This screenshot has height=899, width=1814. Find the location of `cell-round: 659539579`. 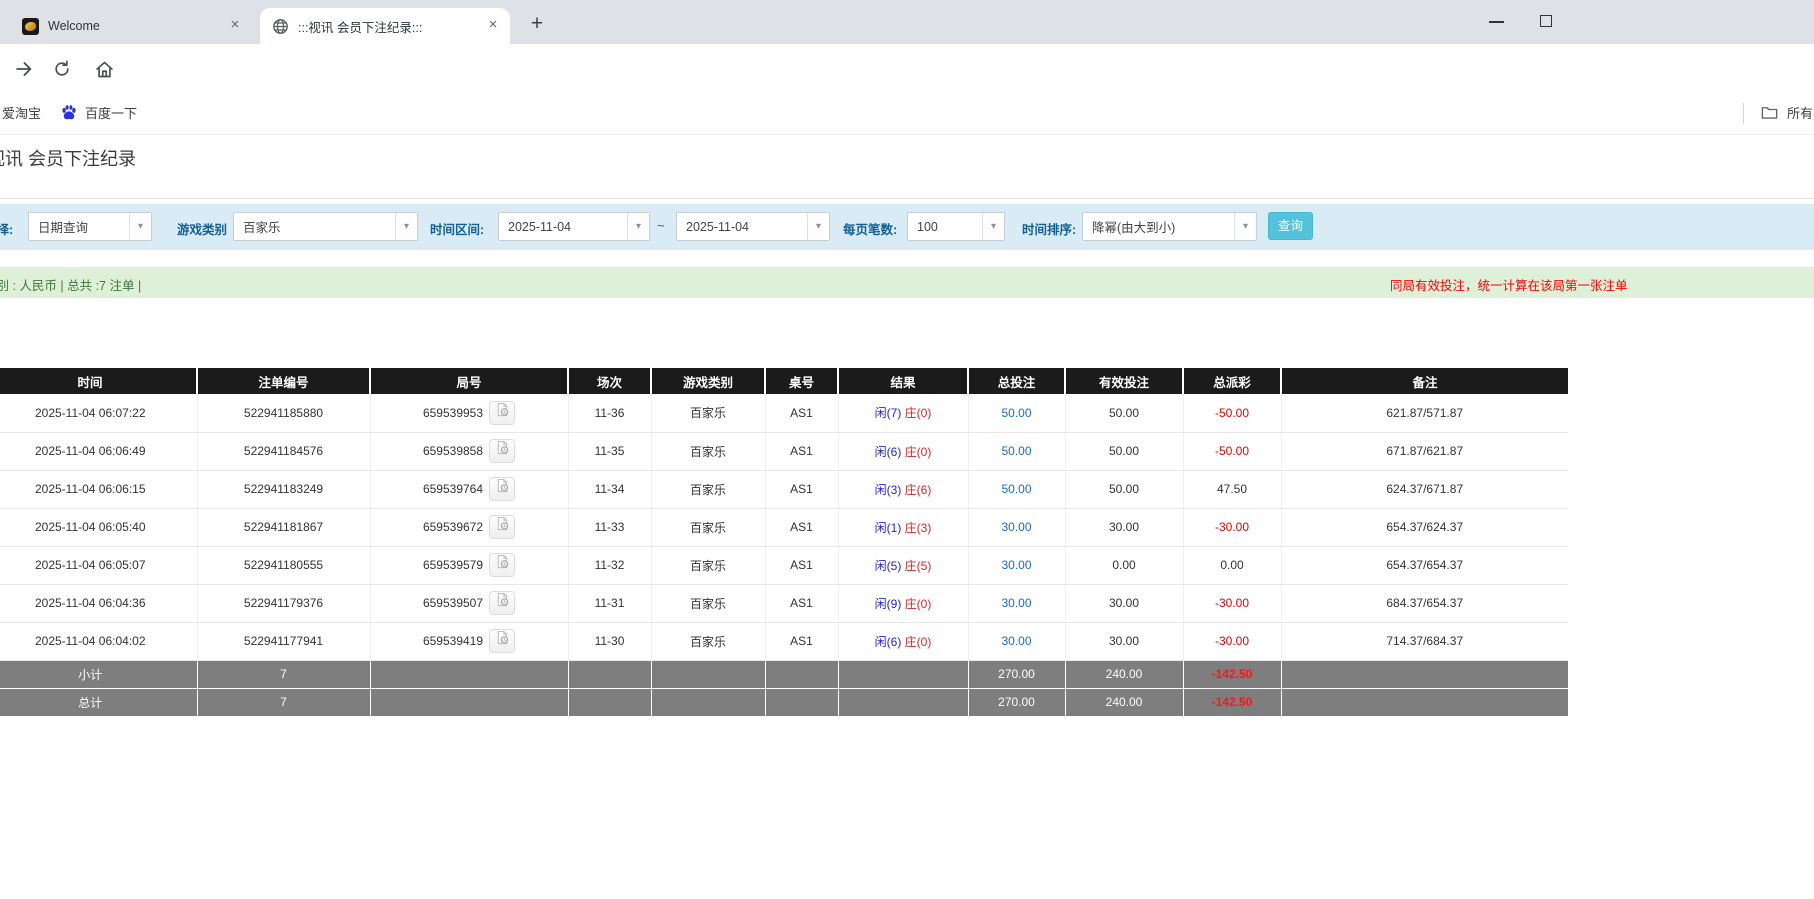

cell-round: 659539579 is located at coordinates (469, 565).